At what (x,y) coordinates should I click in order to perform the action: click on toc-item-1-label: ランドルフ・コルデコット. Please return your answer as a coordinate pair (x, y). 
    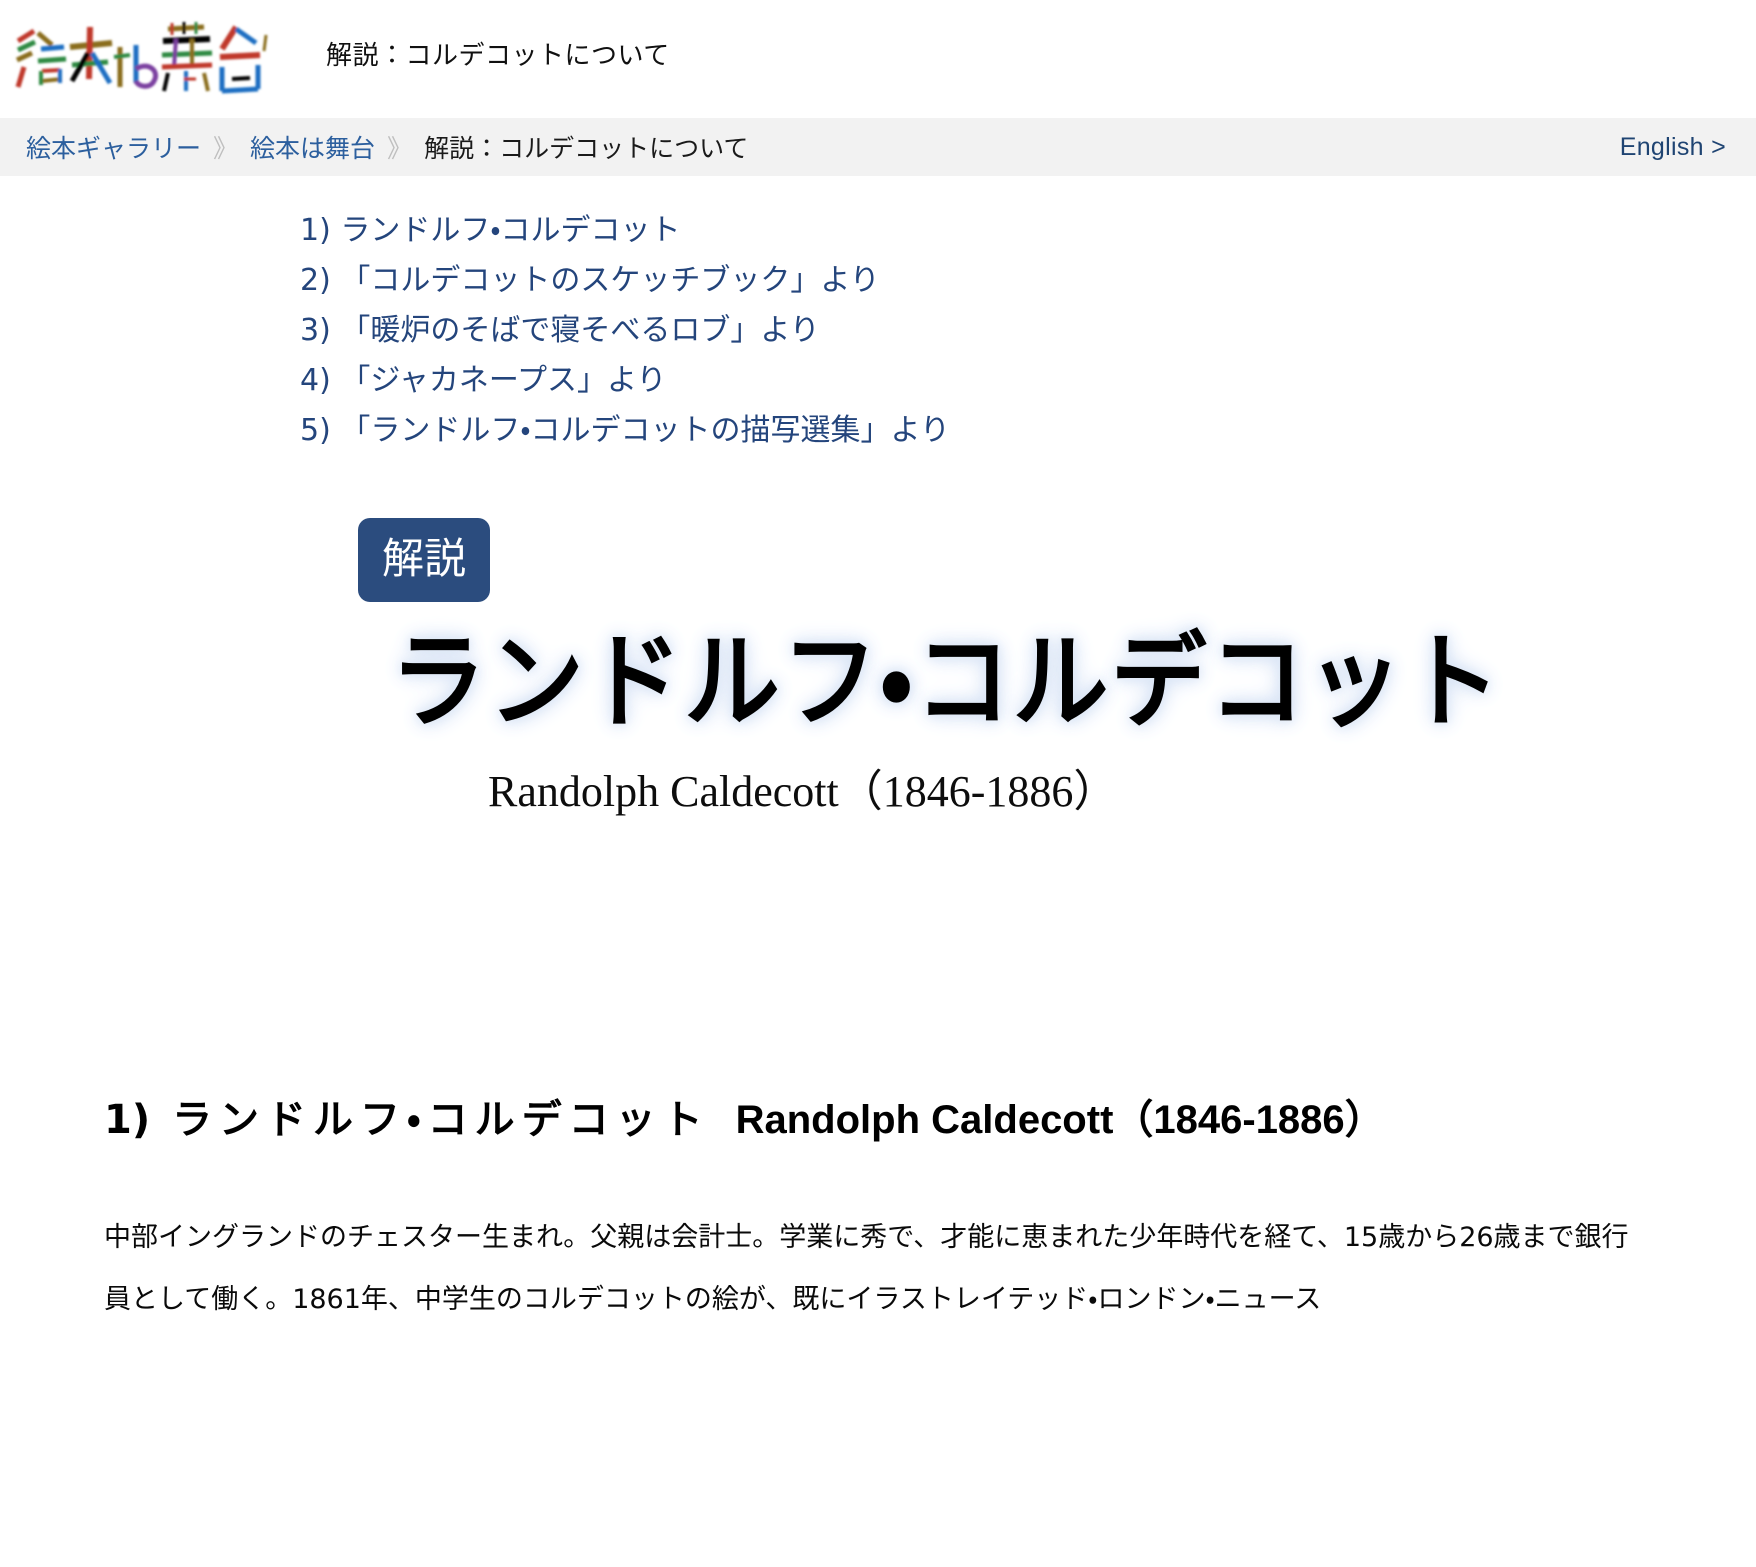
    Looking at the image, I should click on (510, 230).